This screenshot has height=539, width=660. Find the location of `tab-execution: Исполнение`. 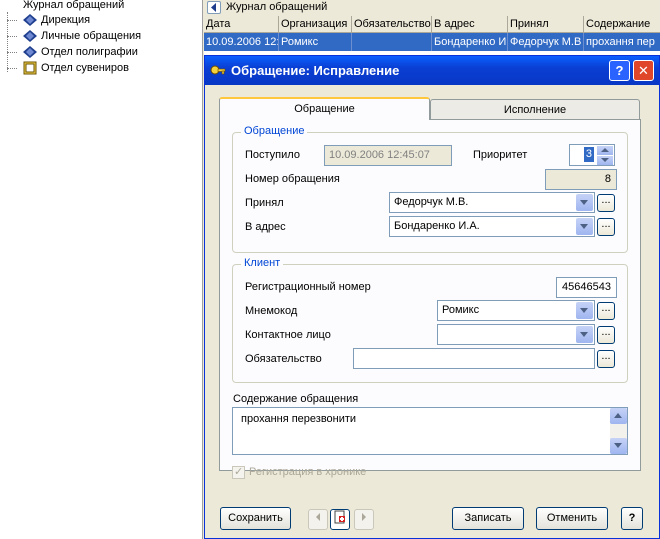

tab-execution: Исполнение is located at coordinates (535, 110).